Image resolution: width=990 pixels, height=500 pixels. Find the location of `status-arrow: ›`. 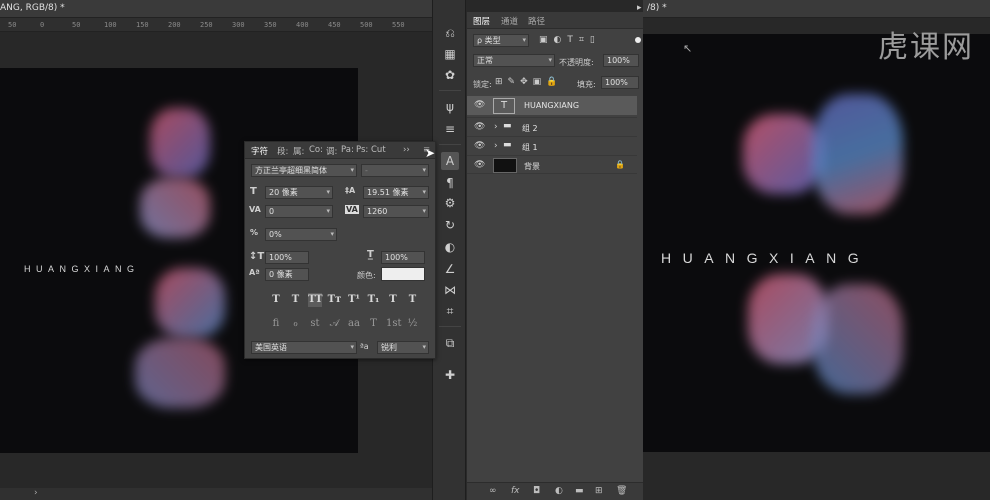

status-arrow: › is located at coordinates (36, 493).